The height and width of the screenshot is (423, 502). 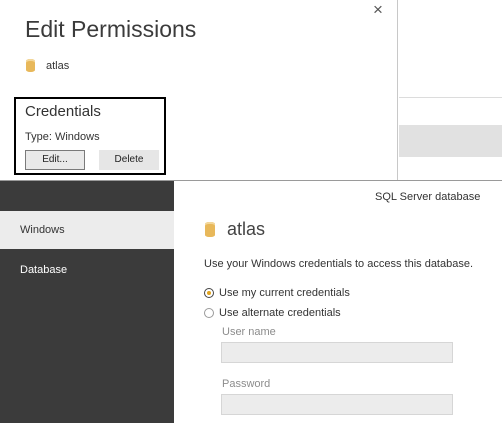 I want to click on dialog-title: Edit Permissions, so click(x=111, y=29).